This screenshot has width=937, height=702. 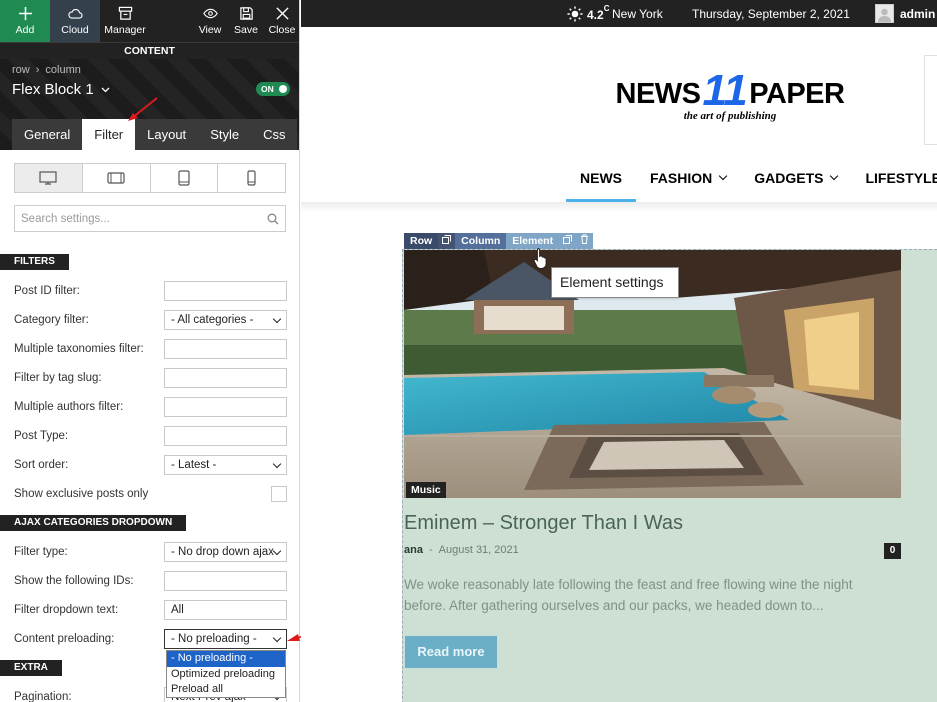 What do you see at coordinates (246, 13) in the screenshot?
I see `save-icon` at bounding box center [246, 13].